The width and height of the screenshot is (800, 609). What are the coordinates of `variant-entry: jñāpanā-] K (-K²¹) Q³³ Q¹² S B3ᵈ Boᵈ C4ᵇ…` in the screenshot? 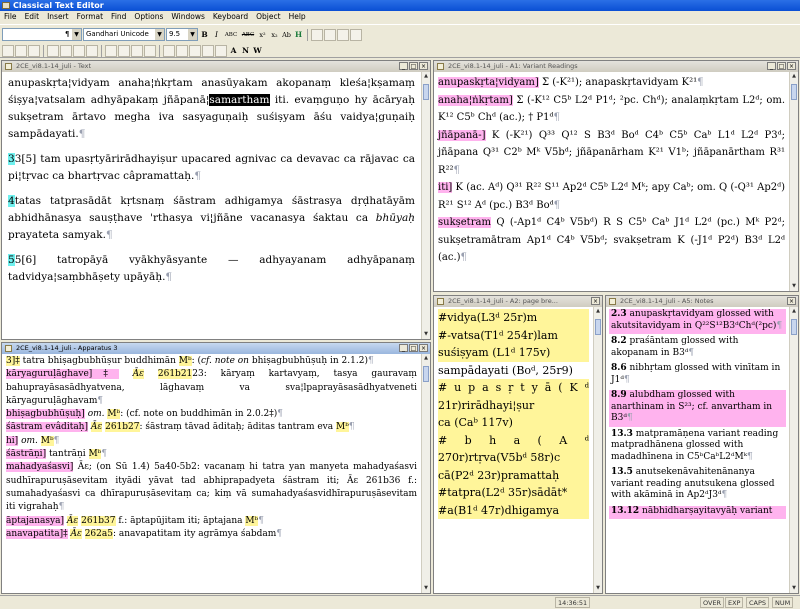 It's located at (611, 152).